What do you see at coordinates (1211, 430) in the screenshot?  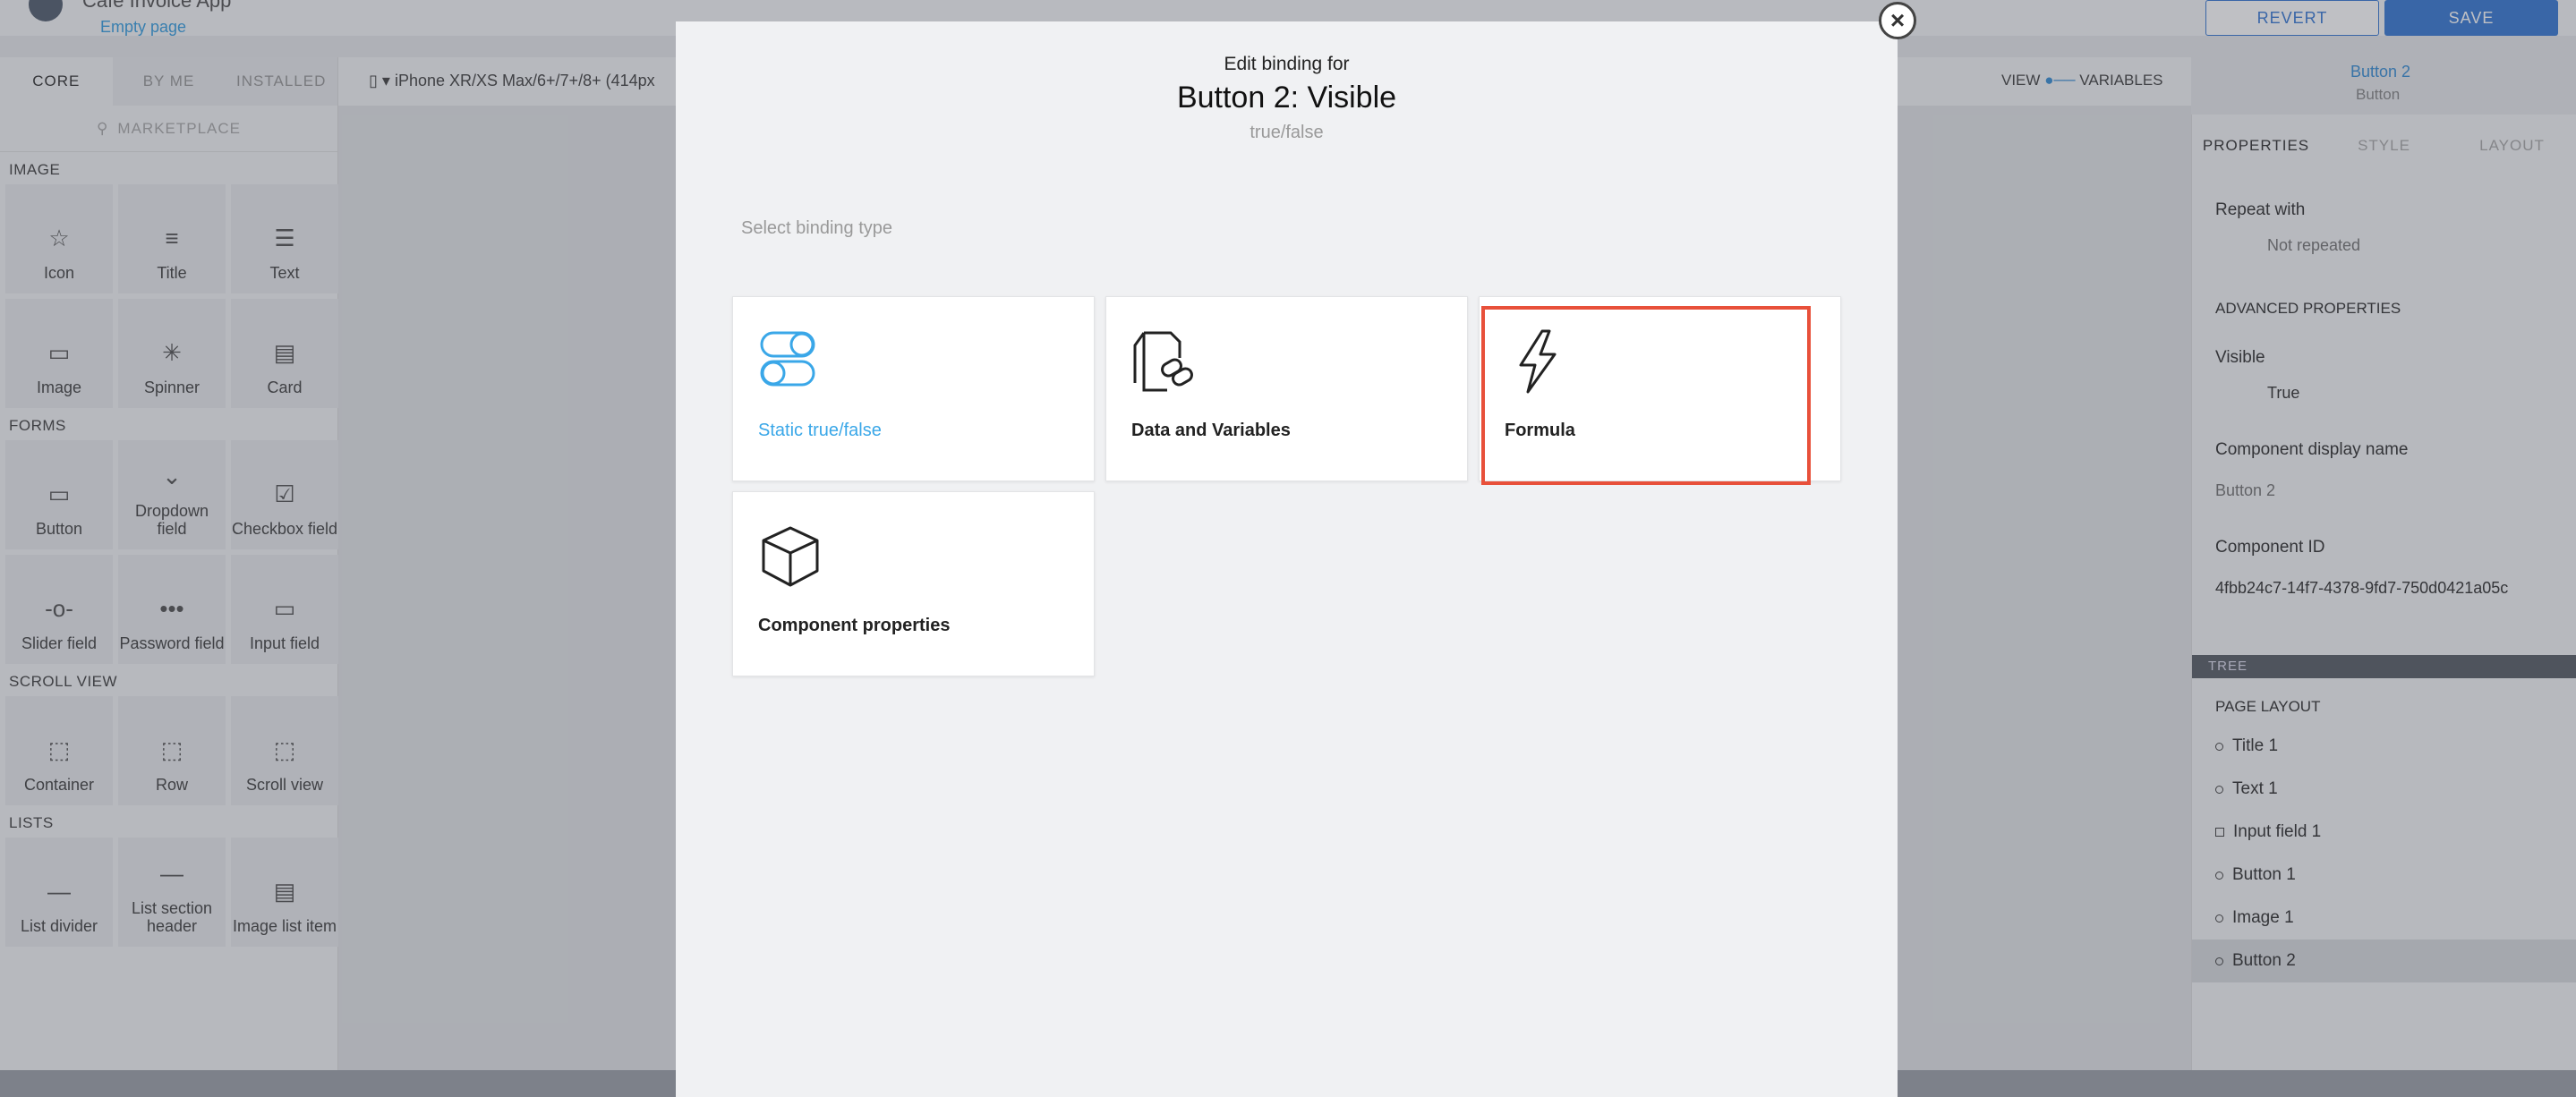 I see `binding-card-label: Data and Variables` at bounding box center [1211, 430].